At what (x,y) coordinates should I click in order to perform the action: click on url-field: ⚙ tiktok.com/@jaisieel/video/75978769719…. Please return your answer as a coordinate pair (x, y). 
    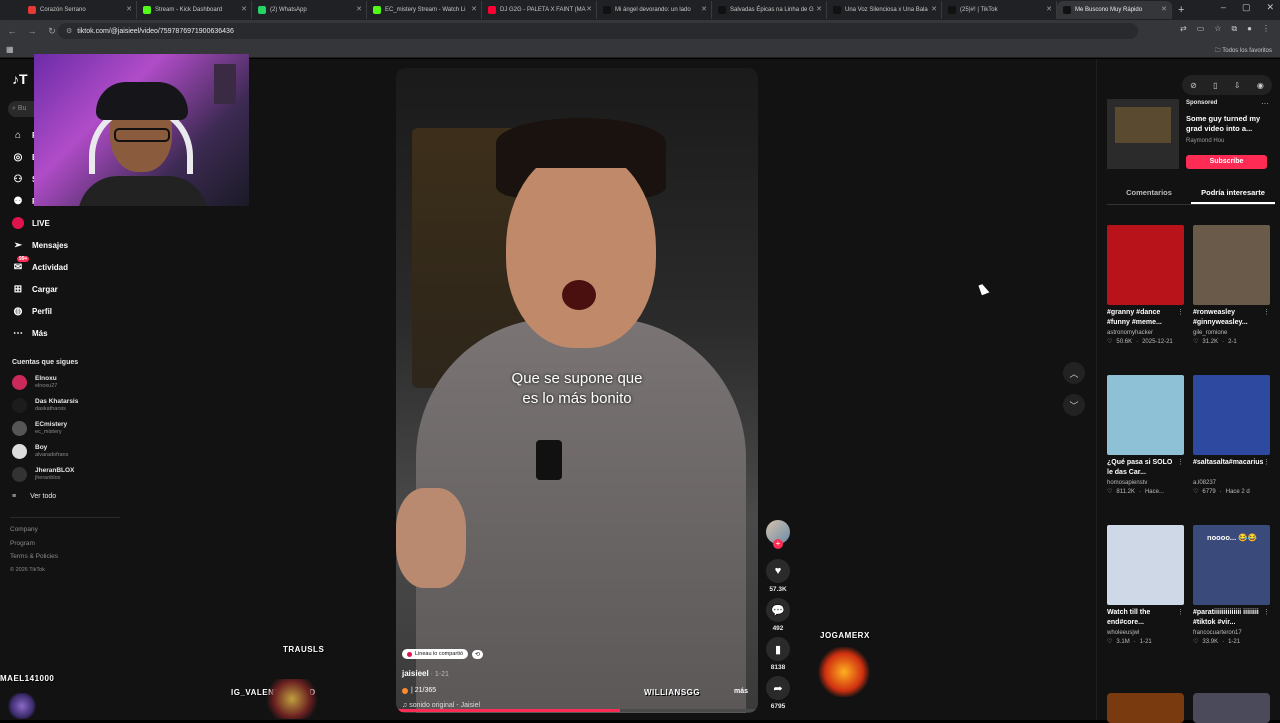
    Looking at the image, I should click on (598, 31).